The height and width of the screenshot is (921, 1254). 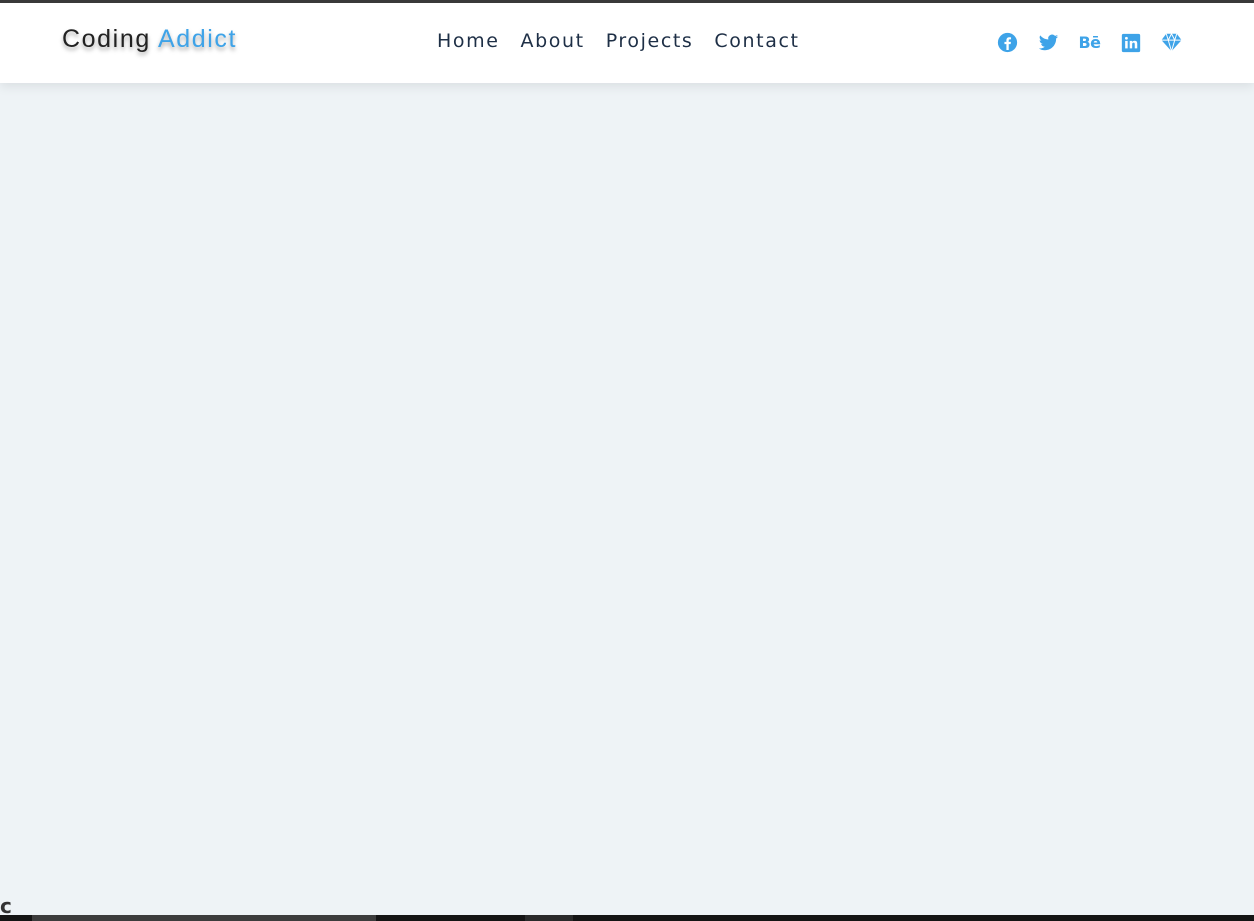 What do you see at coordinates (650, 41) in the screenshot?
I see `nav-link-projects: Projects` at bounding box center [650, 41].